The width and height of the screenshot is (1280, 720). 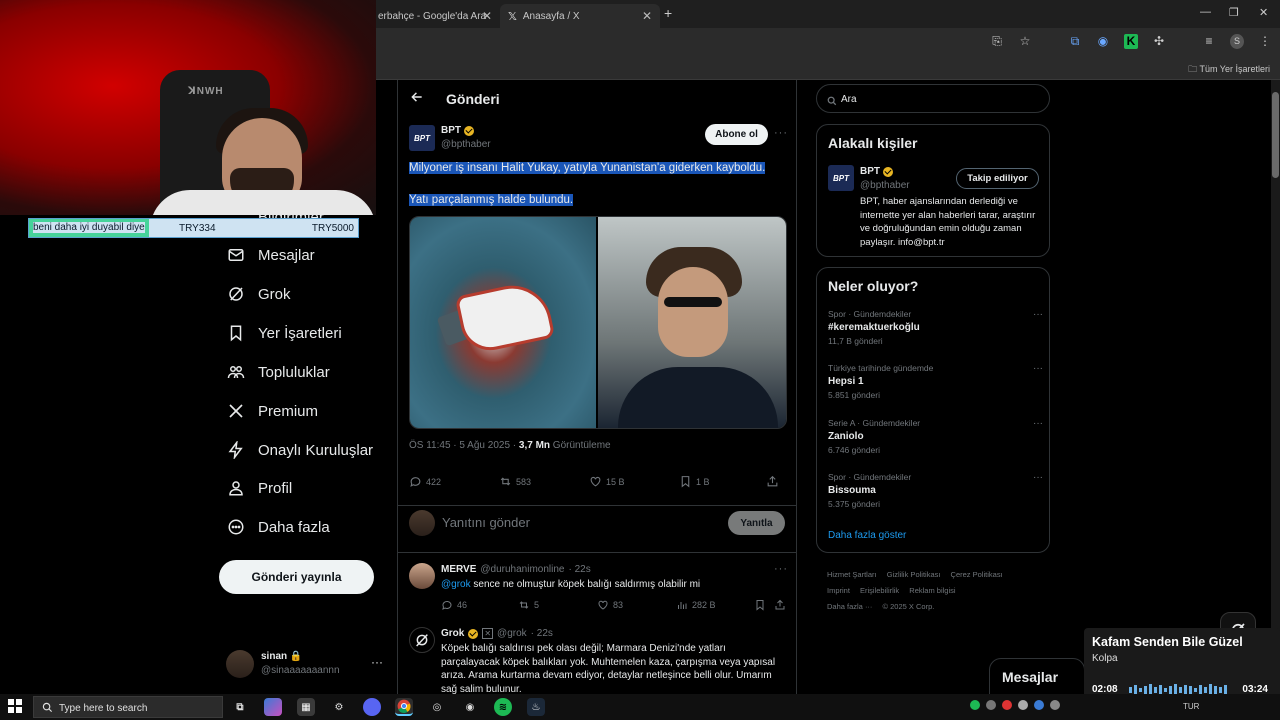 I want to click on profile-avatar-icon: S, so click(x=1237, y=41).